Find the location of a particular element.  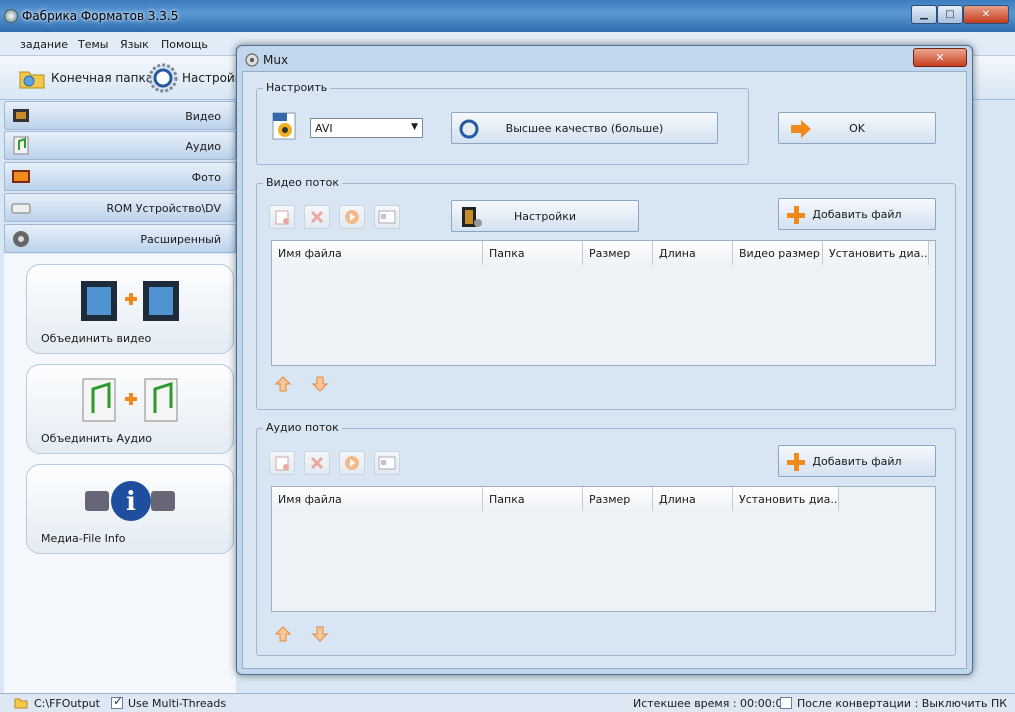

video-move-up-icon is located at coordinates (283, 384).